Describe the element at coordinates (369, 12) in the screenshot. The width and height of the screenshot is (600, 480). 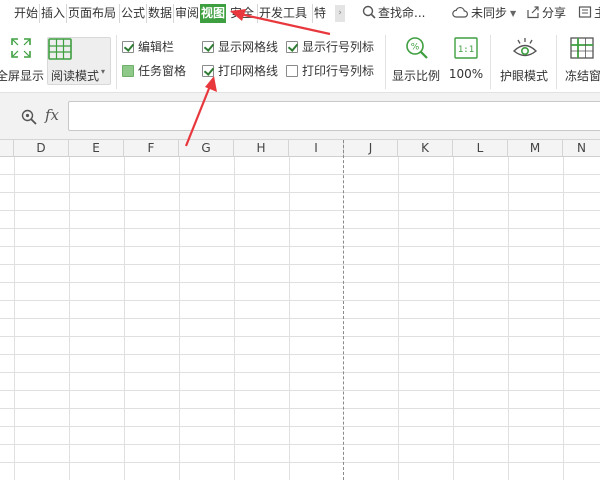
I see `search-icon` at that location.